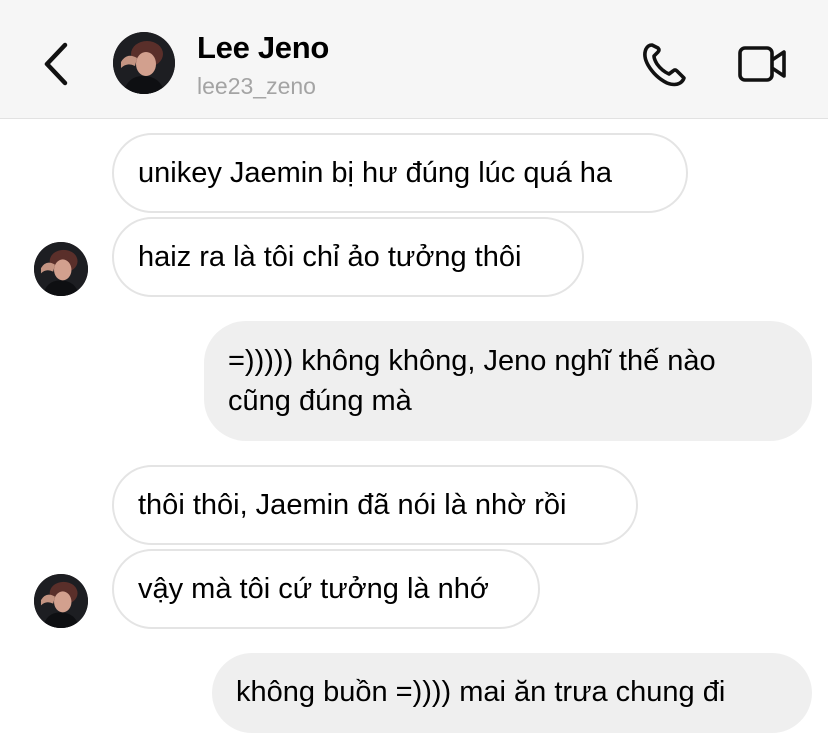 This screenshot has height=740, width=828. What do you see at coordinates (472, 361) in the screenshot?
I see `message-text-line: =))))) không không, Jeno nghĩ thế nào` at bounding box center [472, 361].